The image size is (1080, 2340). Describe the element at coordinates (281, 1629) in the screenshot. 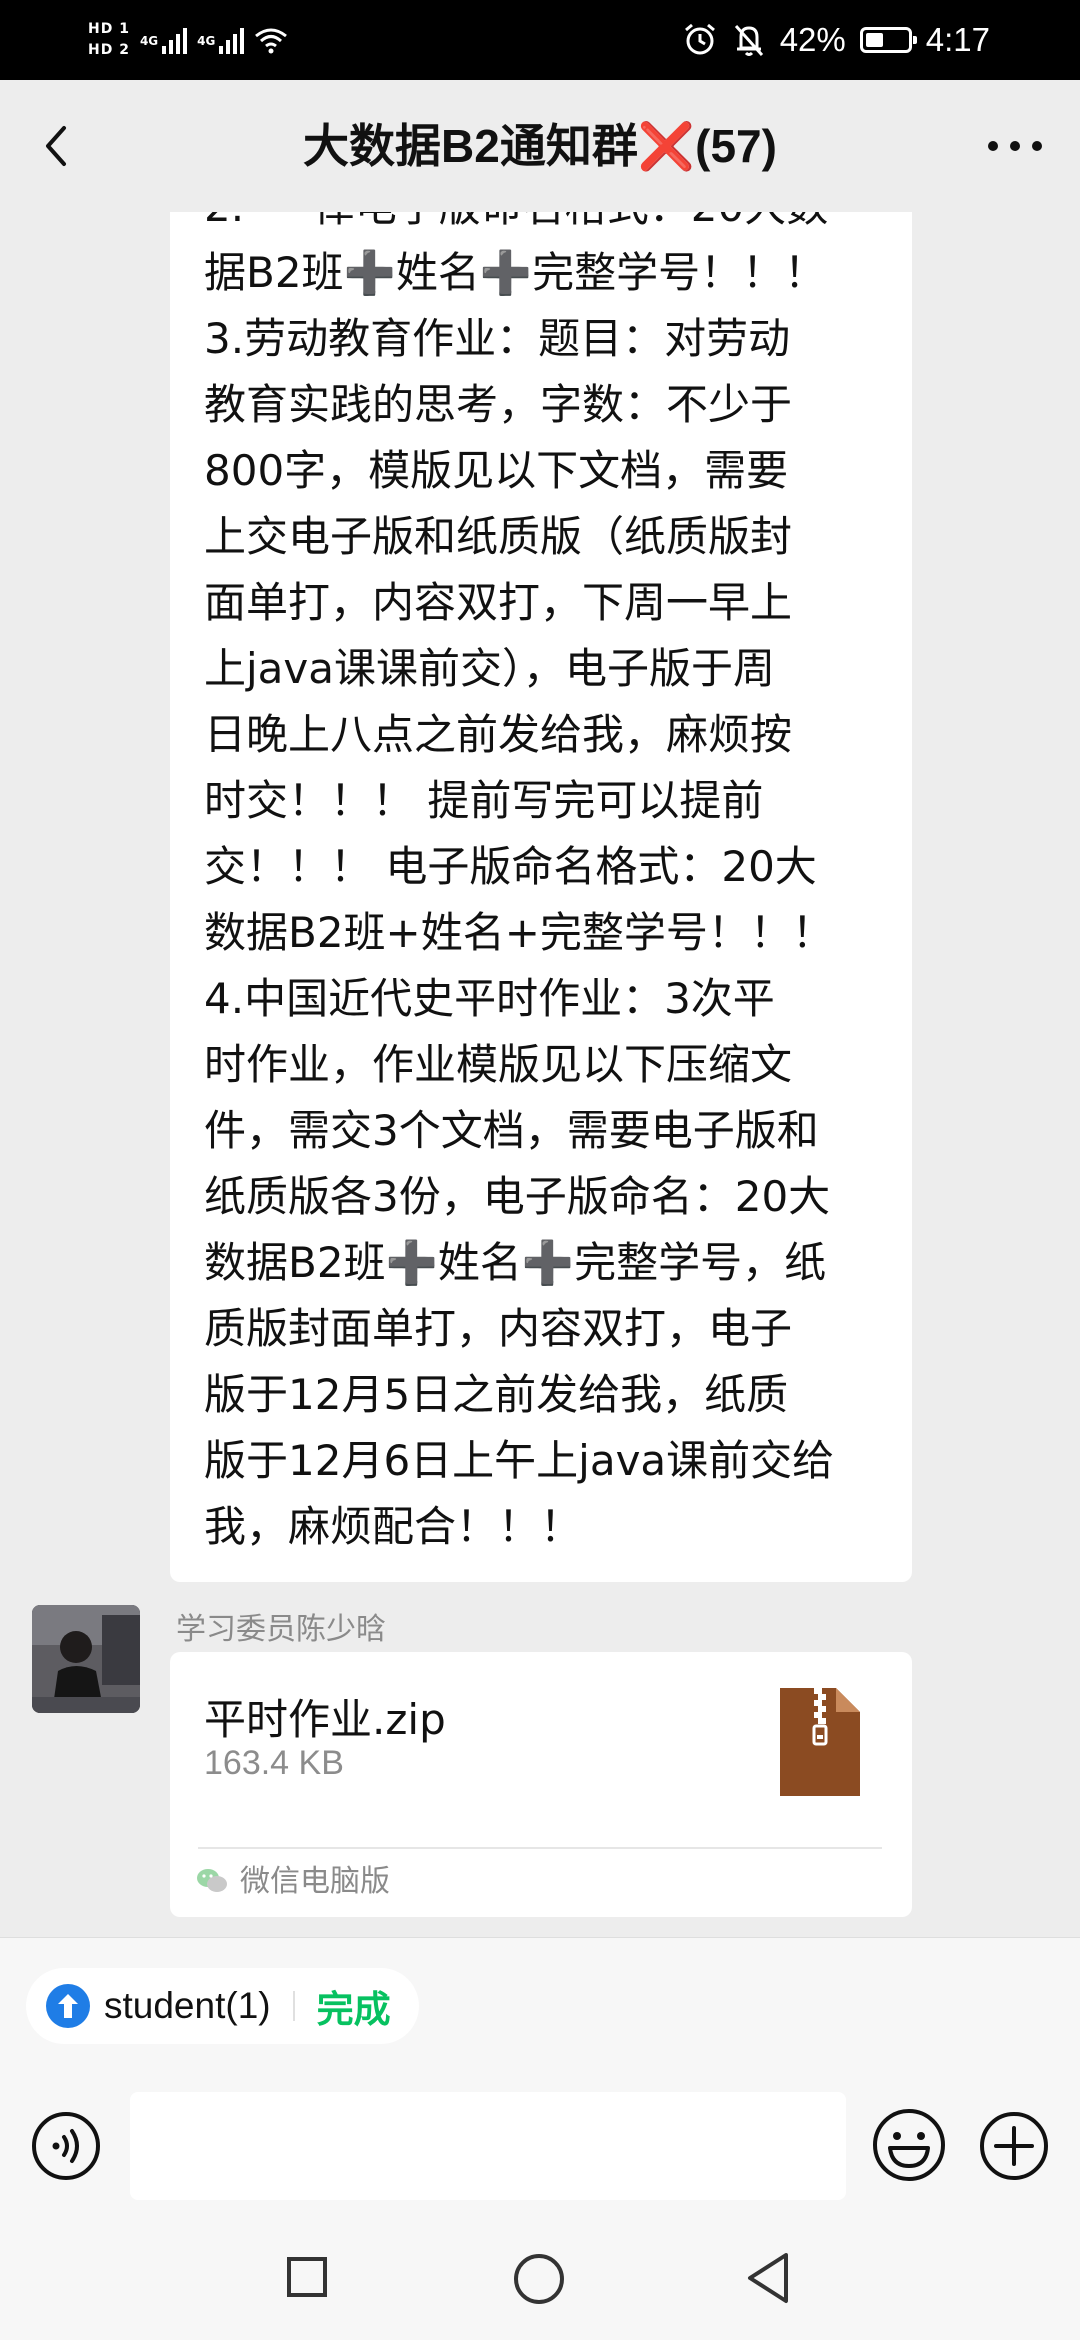

I see `sender-name: 学习委员陈少晗` at that location.